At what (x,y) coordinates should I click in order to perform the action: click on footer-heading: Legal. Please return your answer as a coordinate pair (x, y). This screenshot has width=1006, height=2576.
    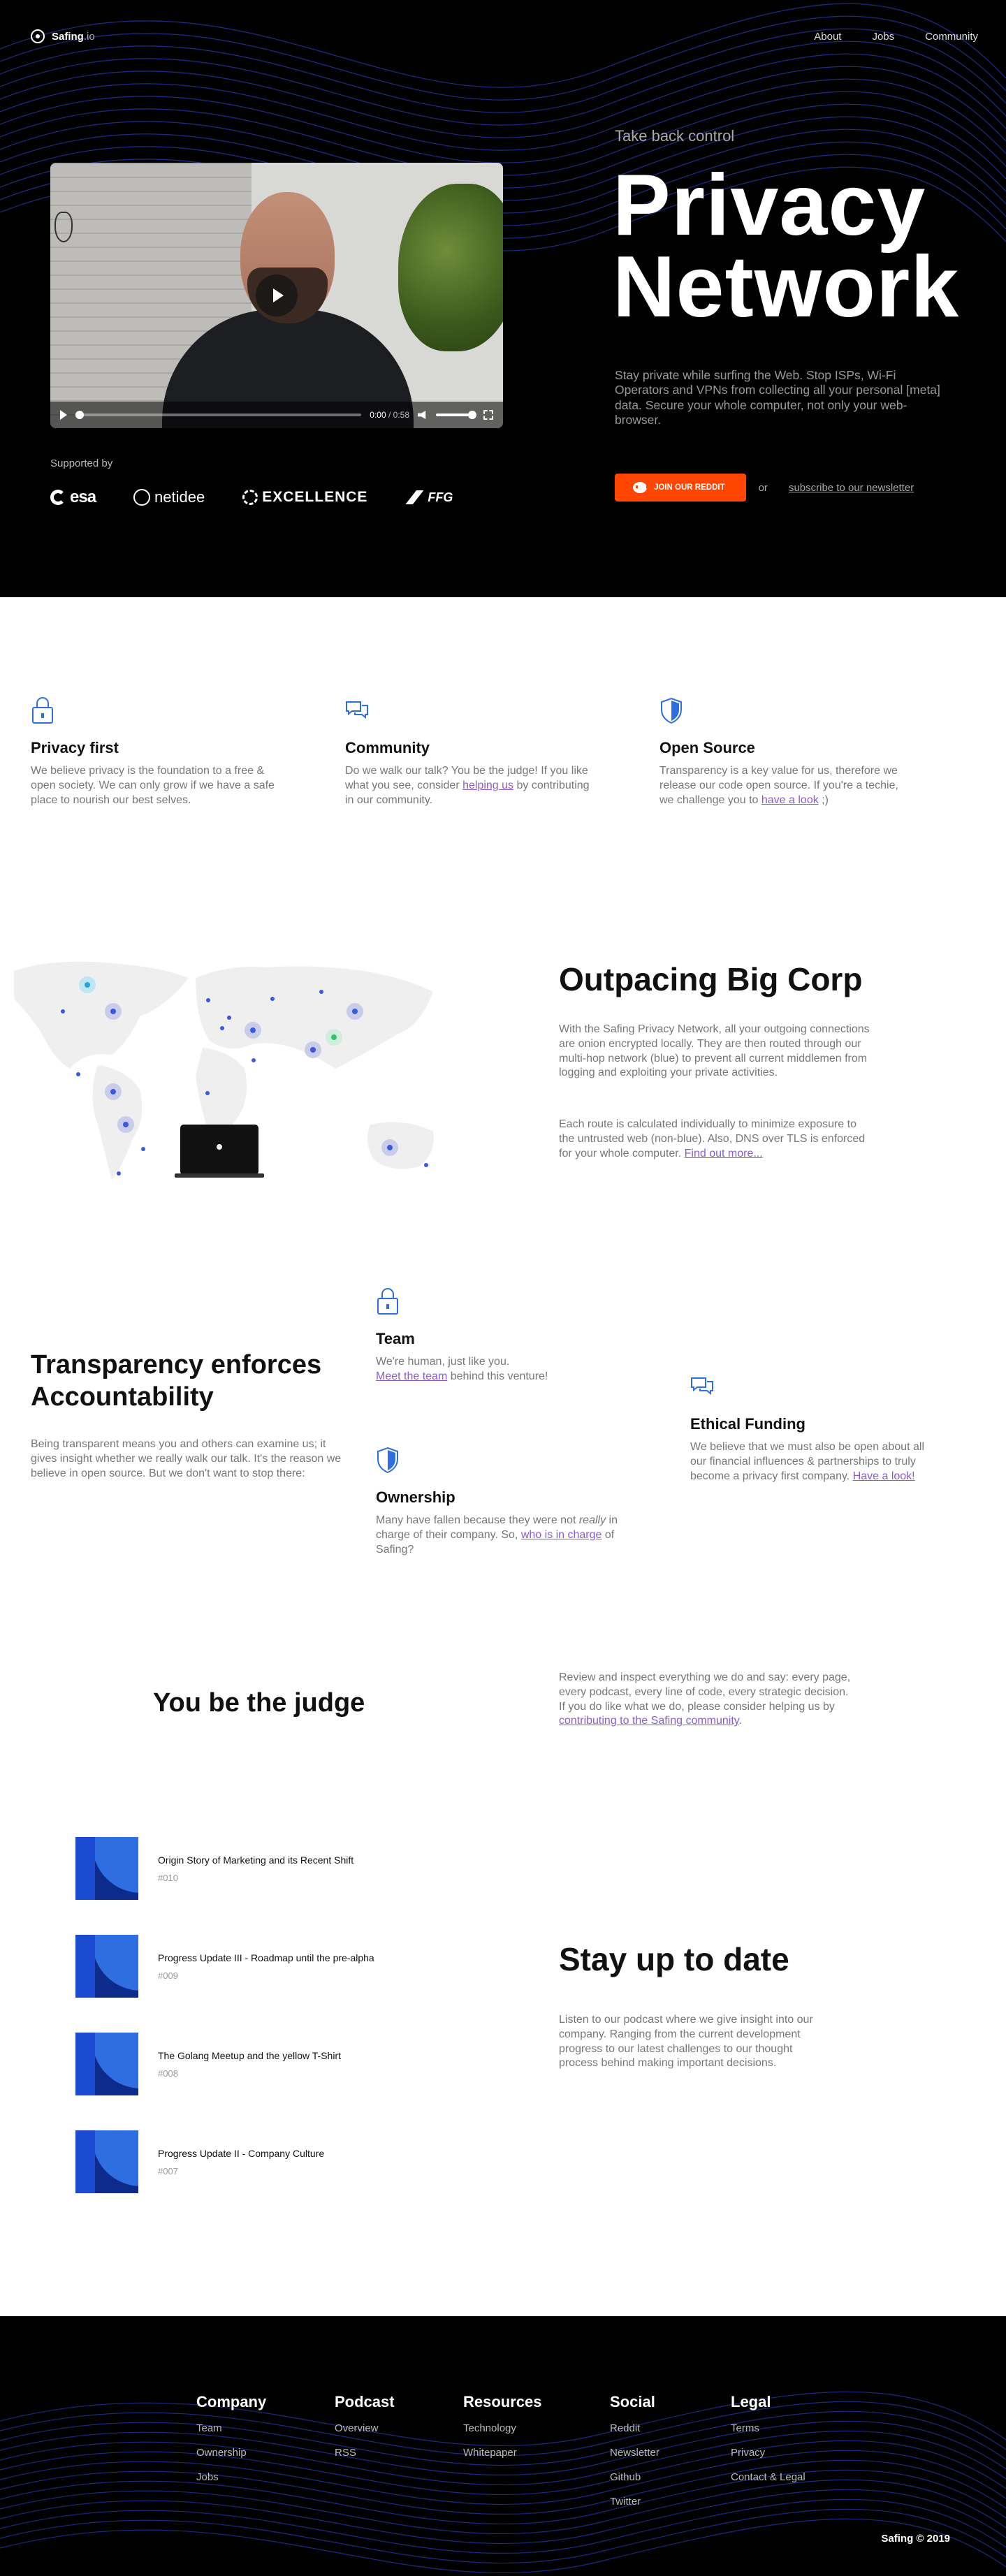
    Looking at the image, I should click on (751, 2401).